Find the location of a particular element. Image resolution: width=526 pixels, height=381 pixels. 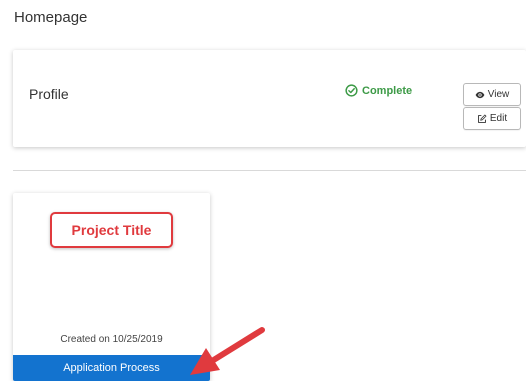

project-title-highlight: Project Title is located at coordinates (111, 230).